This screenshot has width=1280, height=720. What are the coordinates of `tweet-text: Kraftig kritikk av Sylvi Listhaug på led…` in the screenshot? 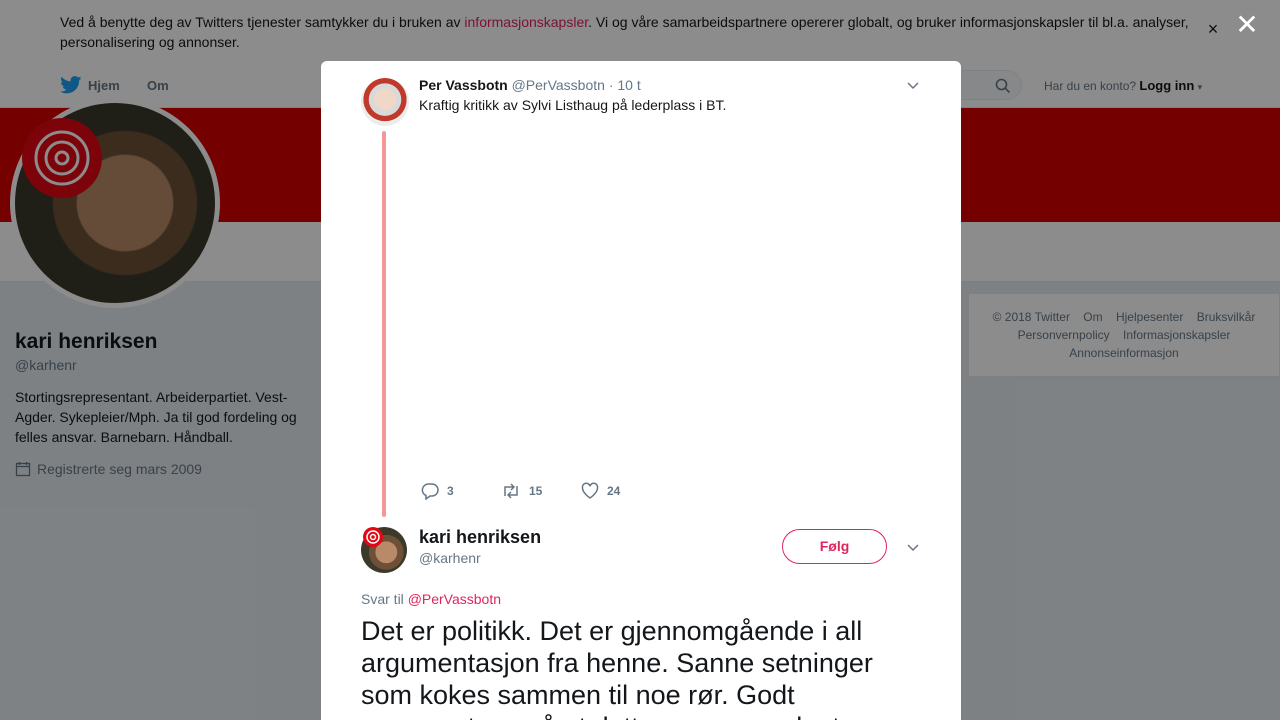 It's located at (573, 105).